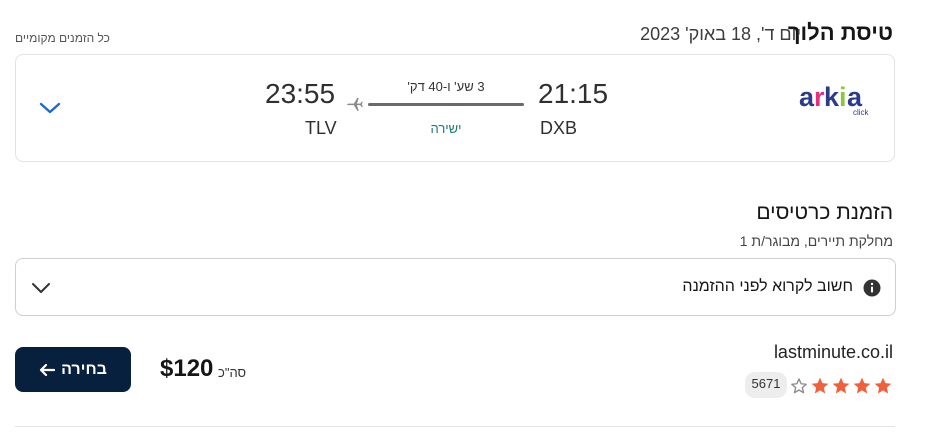 Image resolution: width=933 pixels, height=436 pixels. Describe the element at coordinates (807, 98) in the screenshot. I see `svg-text: a` at that location.